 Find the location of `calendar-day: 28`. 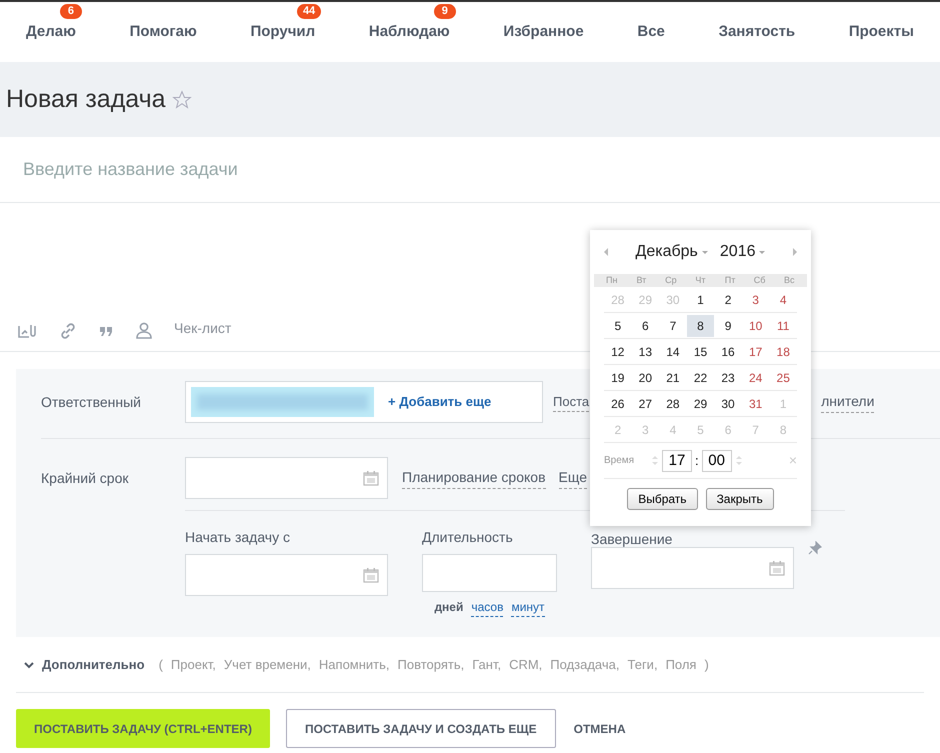

calendar-day: 28 is located at coordinates (673, 403).